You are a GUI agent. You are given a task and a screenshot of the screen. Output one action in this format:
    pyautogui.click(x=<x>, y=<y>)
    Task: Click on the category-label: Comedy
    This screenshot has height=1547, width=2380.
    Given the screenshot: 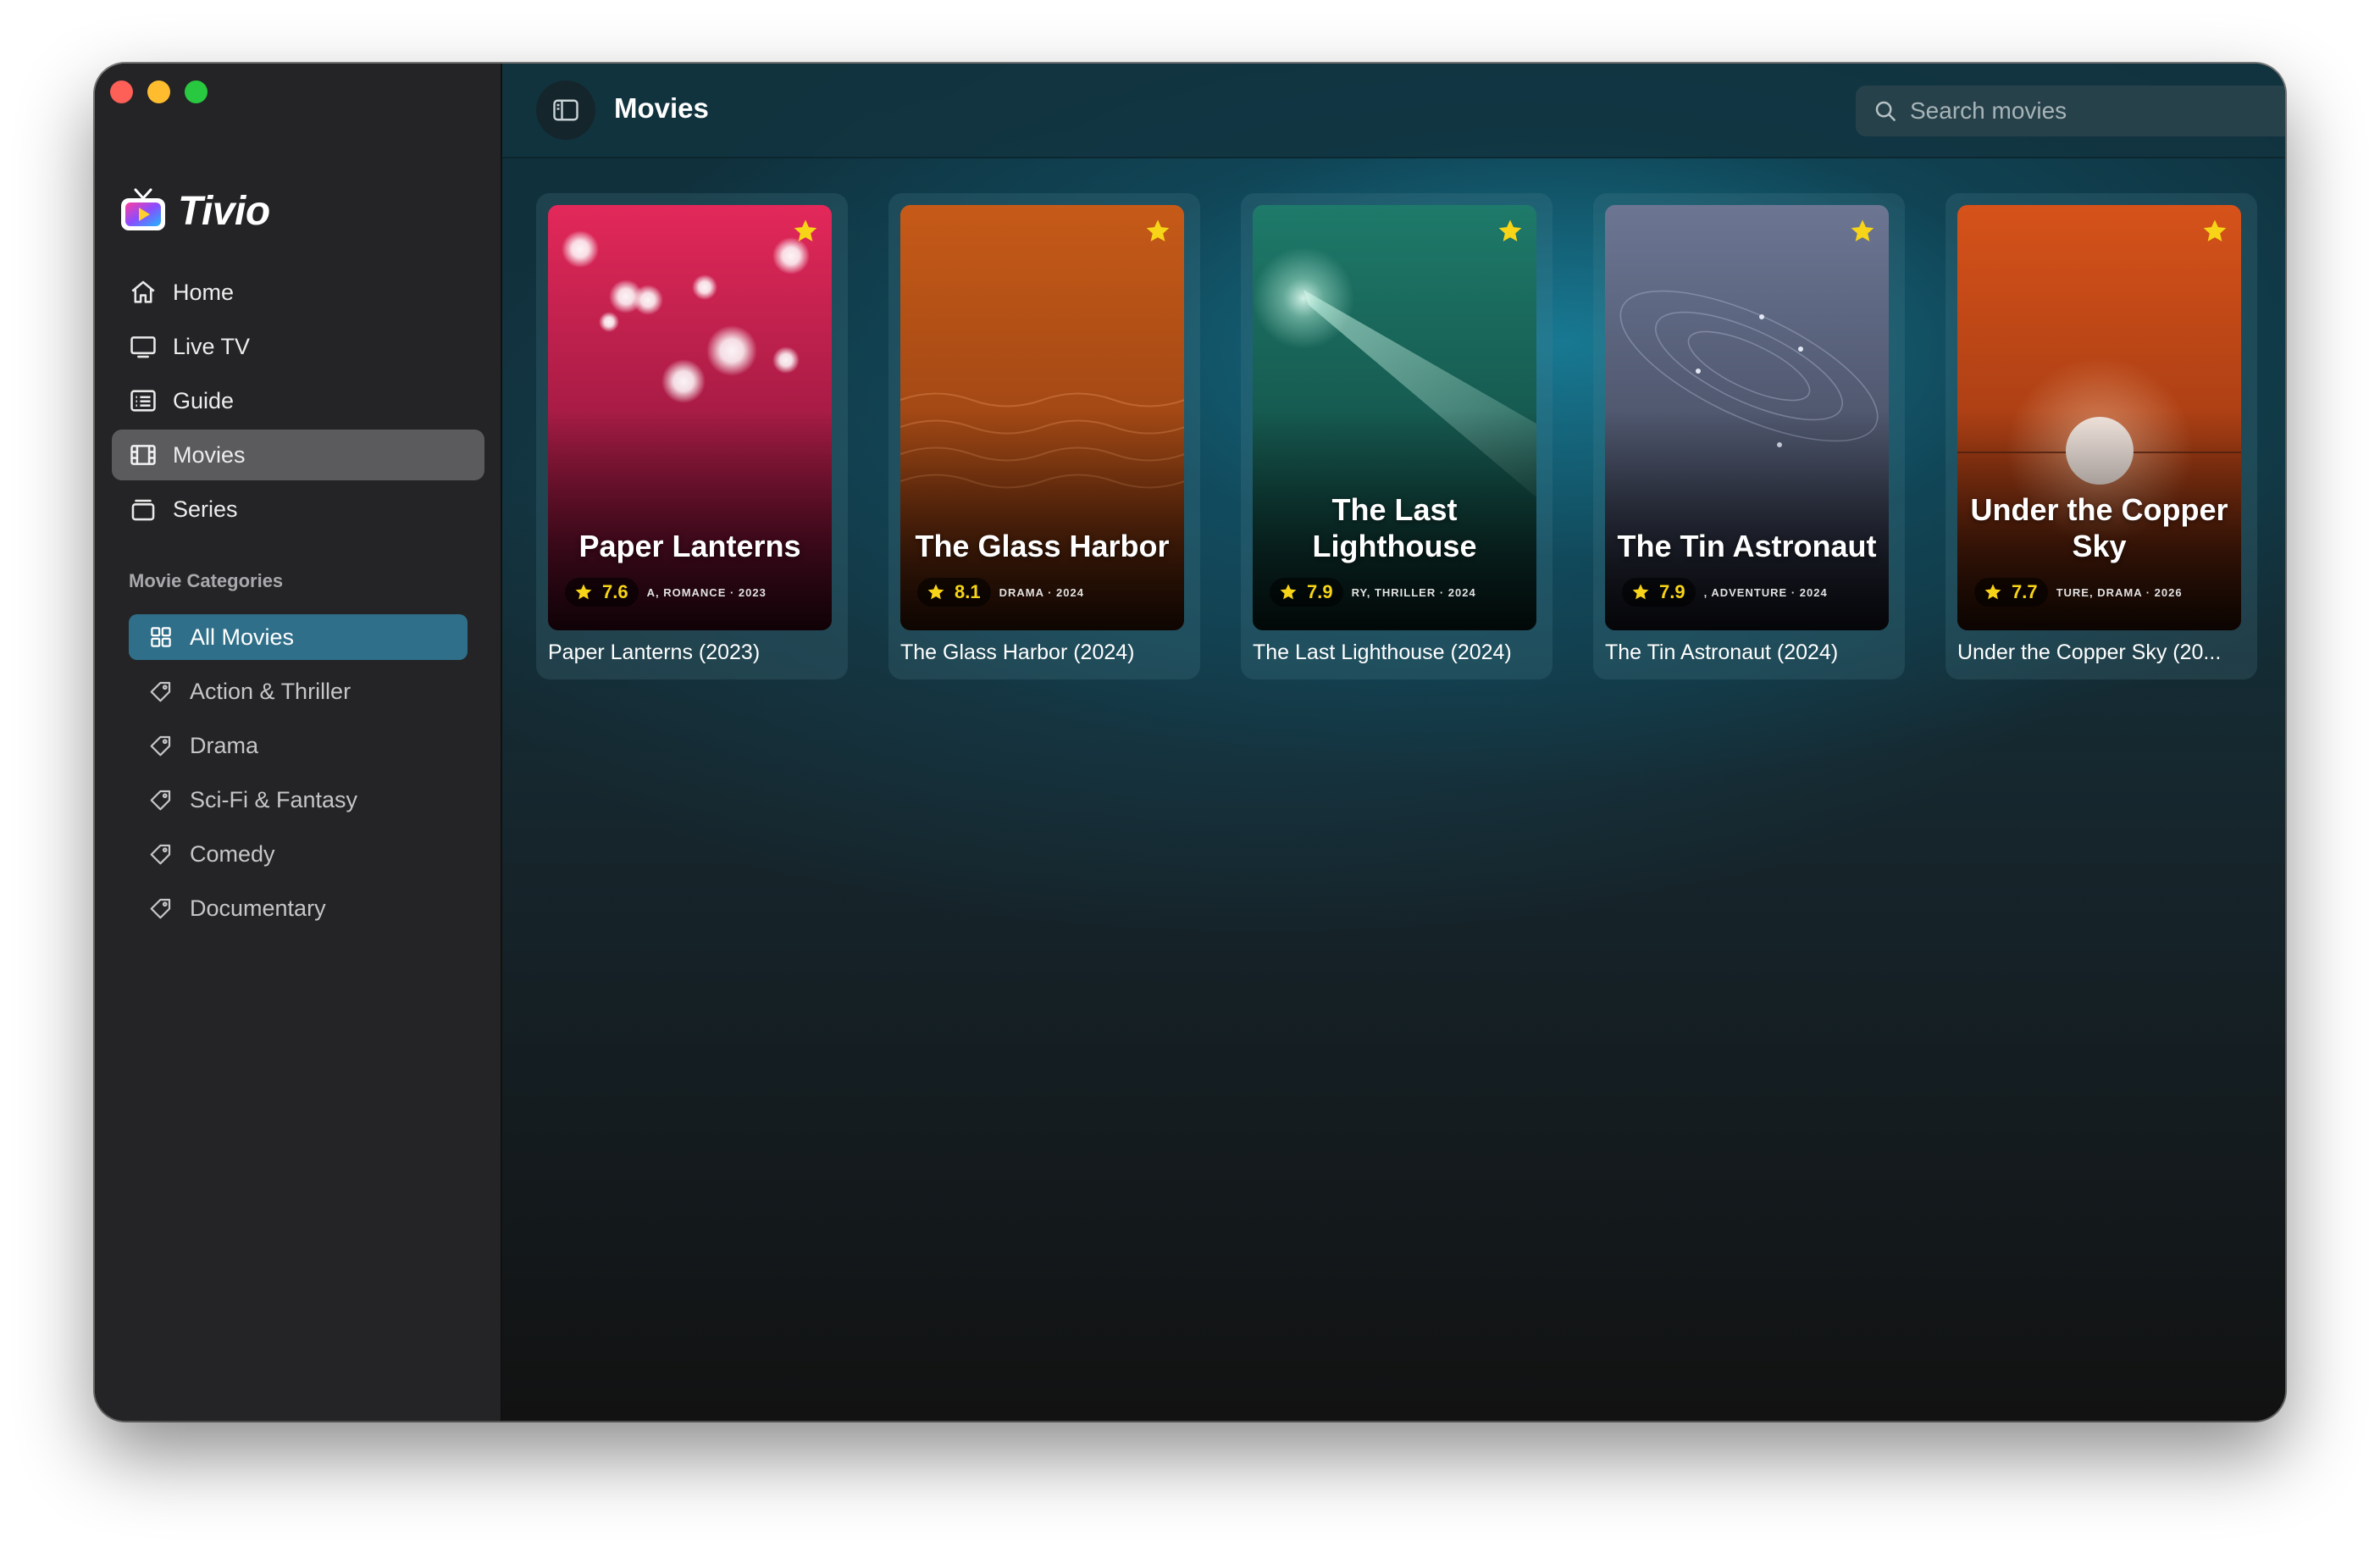 What is the action you would take?
    pyautogui.click(x=233, y=853)
    